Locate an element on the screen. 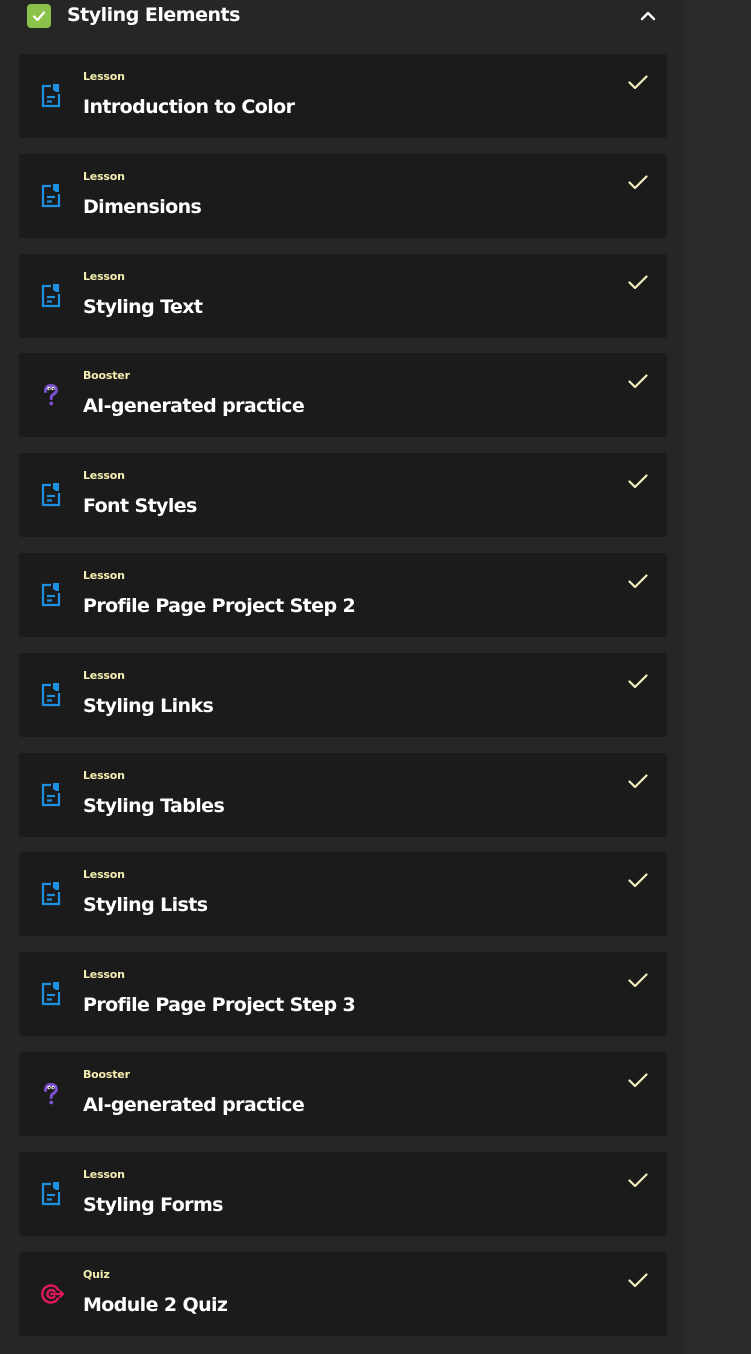  list-item-2: Lesson Dimensions is located at coordinates (343, 195).